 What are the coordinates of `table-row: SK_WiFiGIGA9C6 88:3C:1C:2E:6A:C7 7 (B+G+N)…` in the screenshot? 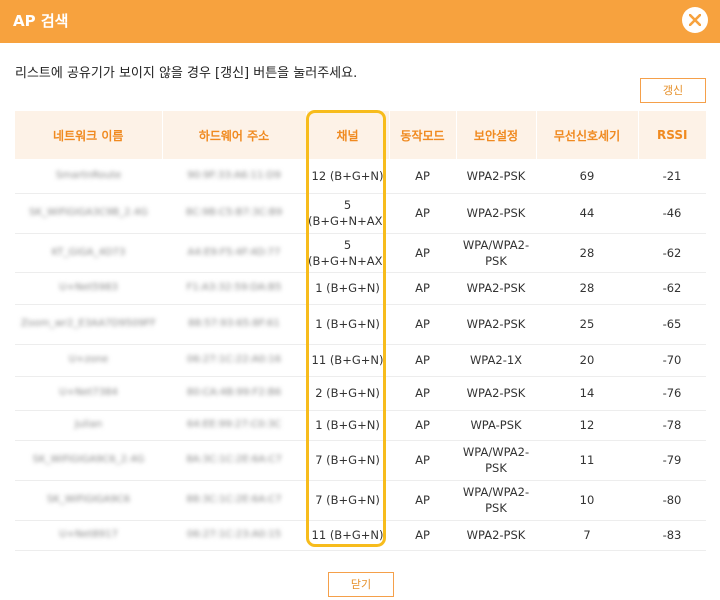 It's located at (360, 500).